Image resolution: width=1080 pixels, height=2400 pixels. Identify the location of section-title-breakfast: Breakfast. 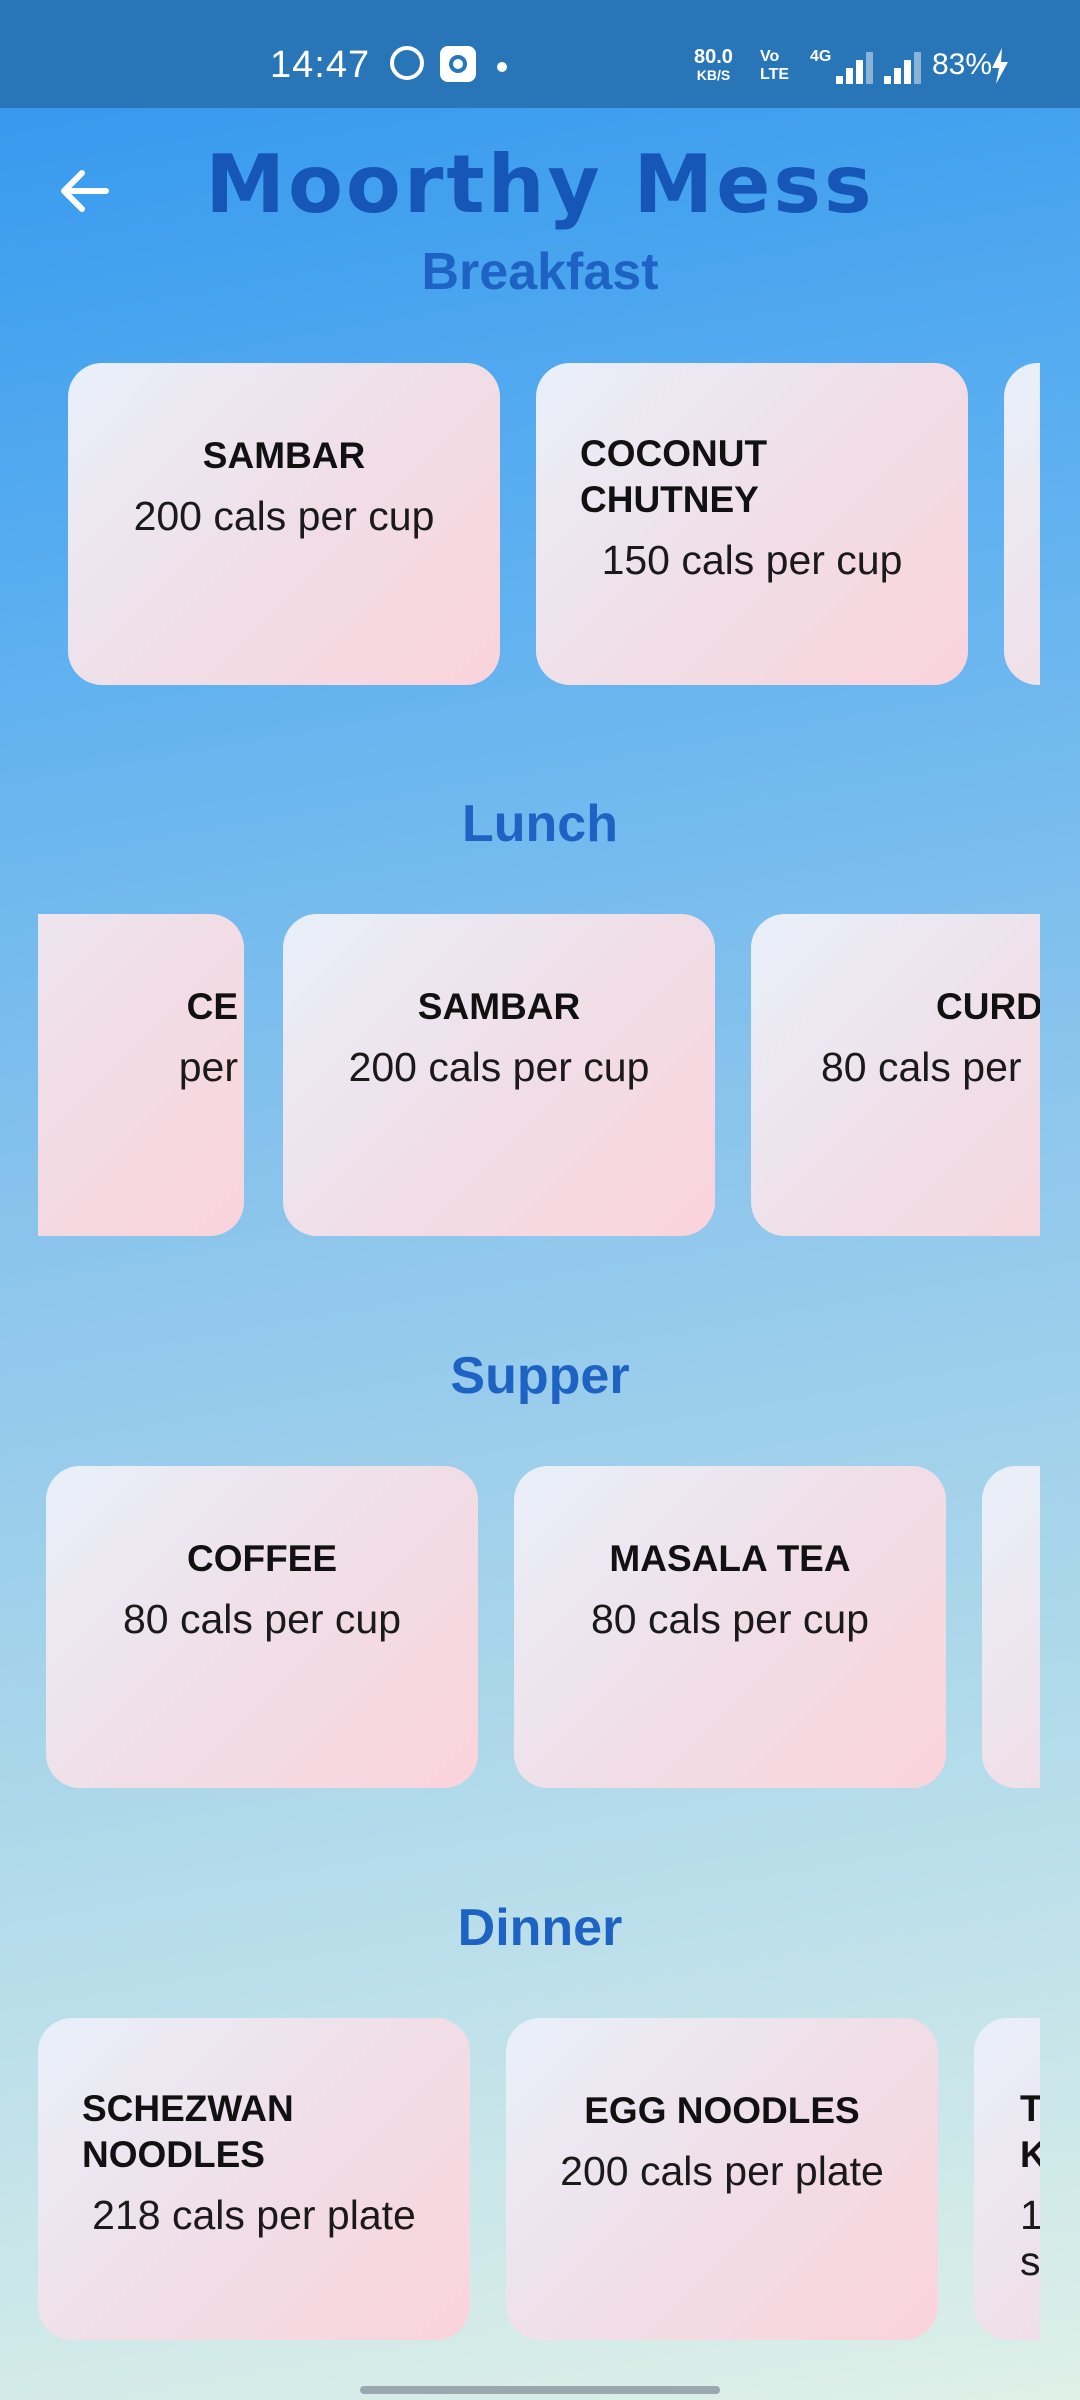
(540, 272).